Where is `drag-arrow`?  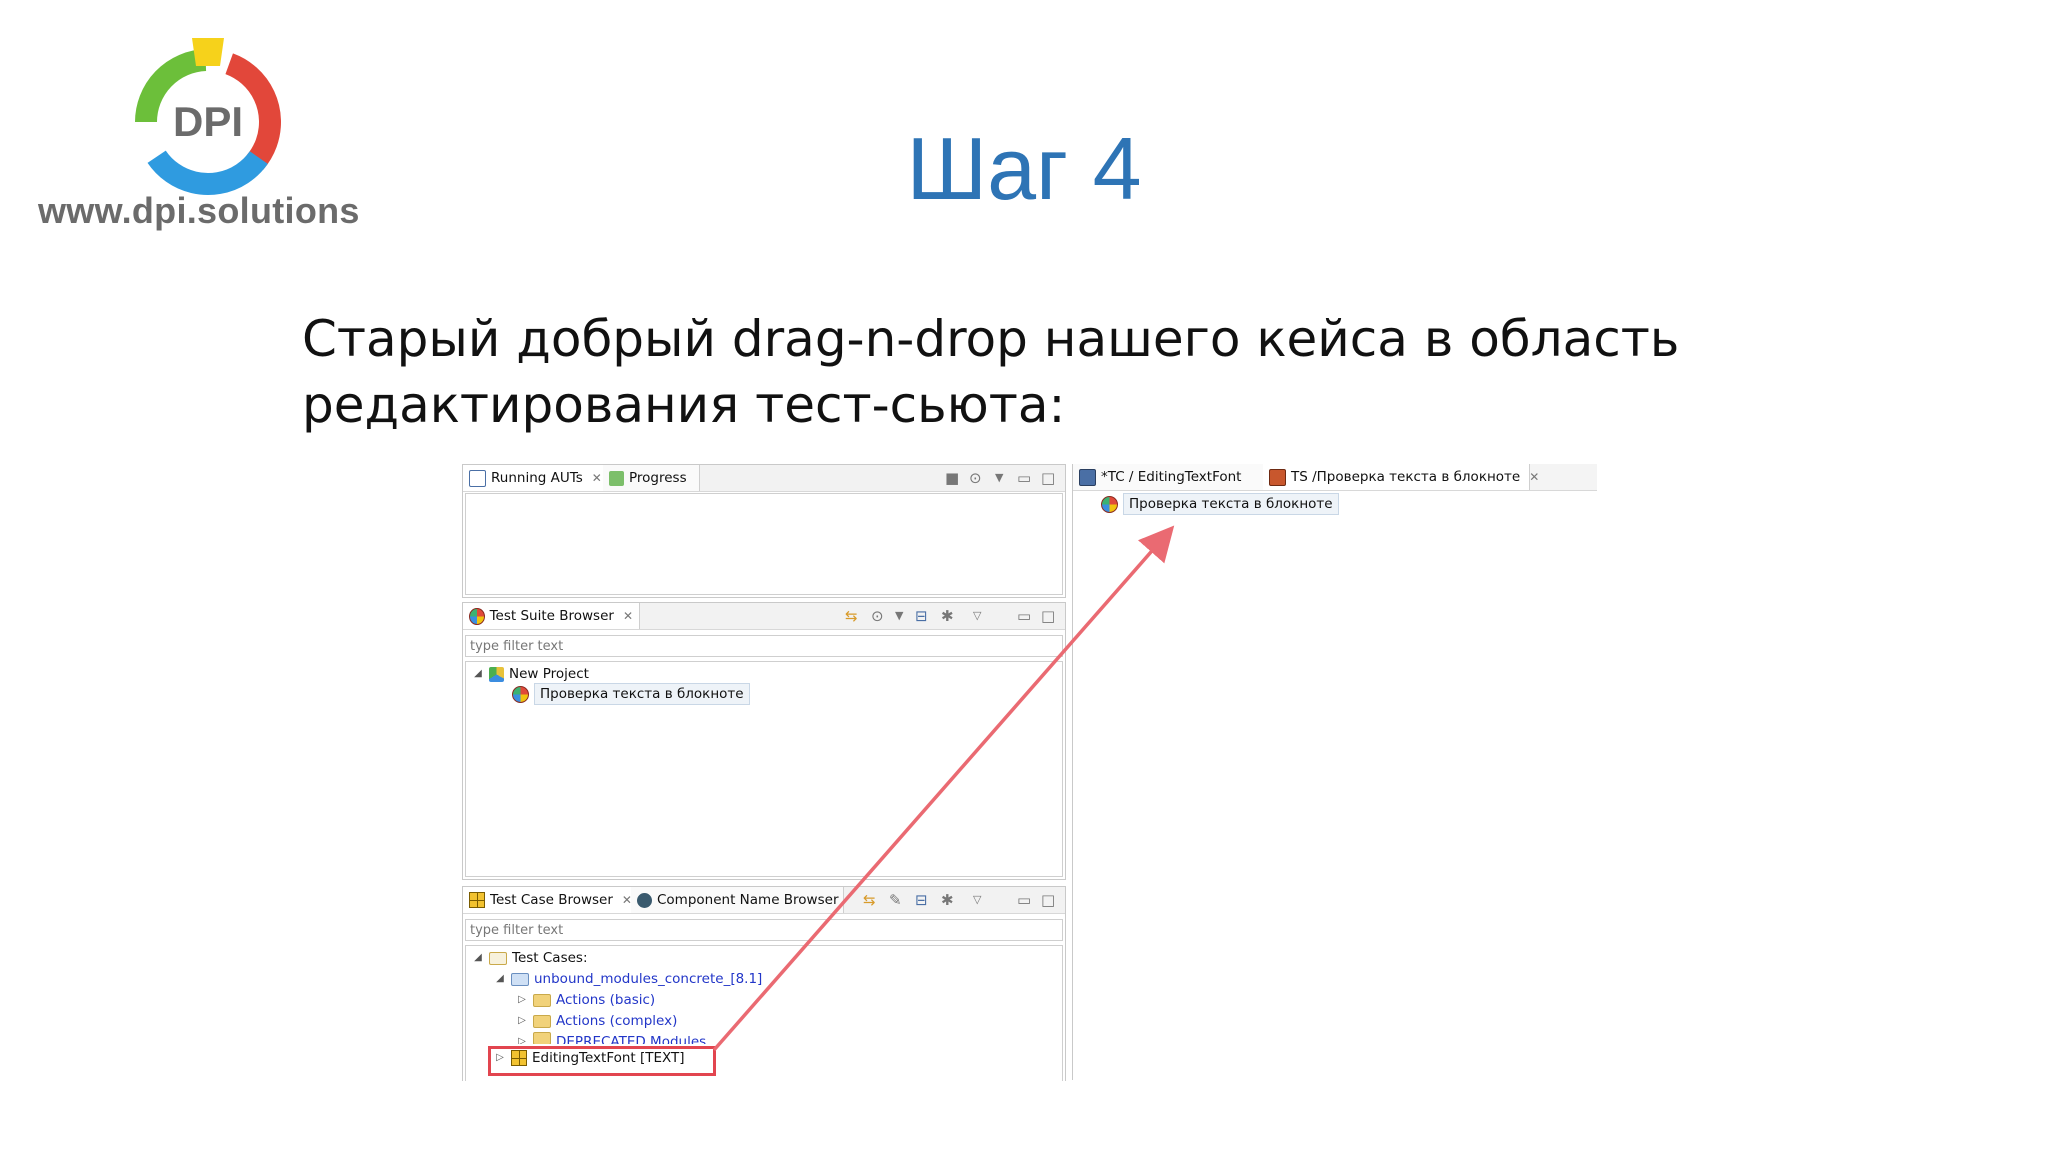
drag-arrow is located at coordinates (943, 788).